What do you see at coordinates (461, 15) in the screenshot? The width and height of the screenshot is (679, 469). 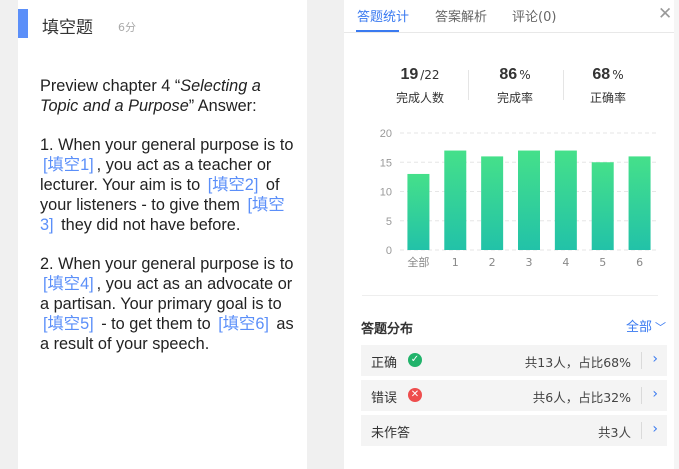 I see `tab-analysis: 答案解析` at bounding box center [461, 15].